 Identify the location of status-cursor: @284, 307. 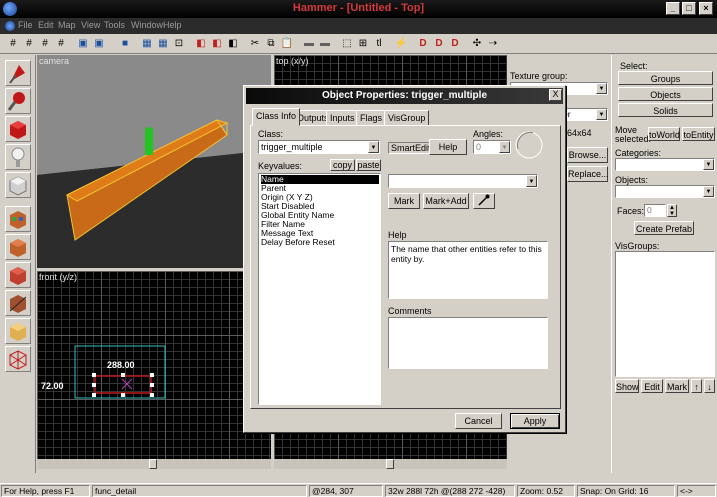
(346, 491).